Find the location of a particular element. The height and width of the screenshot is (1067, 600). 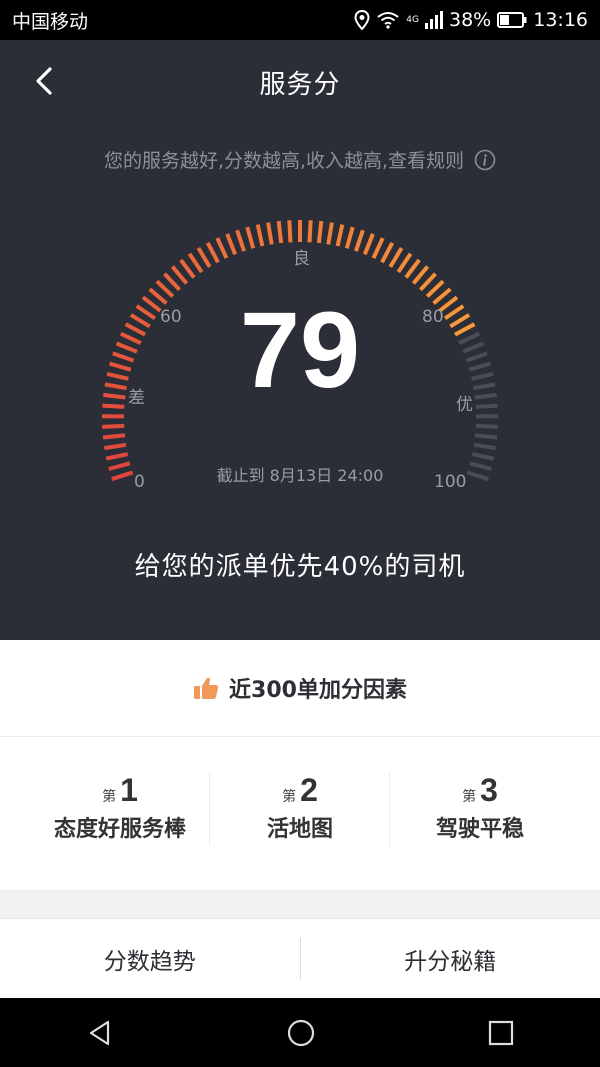

bottom-tabs: 分数趋势 升分秘籍 is located at coordinates (300, 958).